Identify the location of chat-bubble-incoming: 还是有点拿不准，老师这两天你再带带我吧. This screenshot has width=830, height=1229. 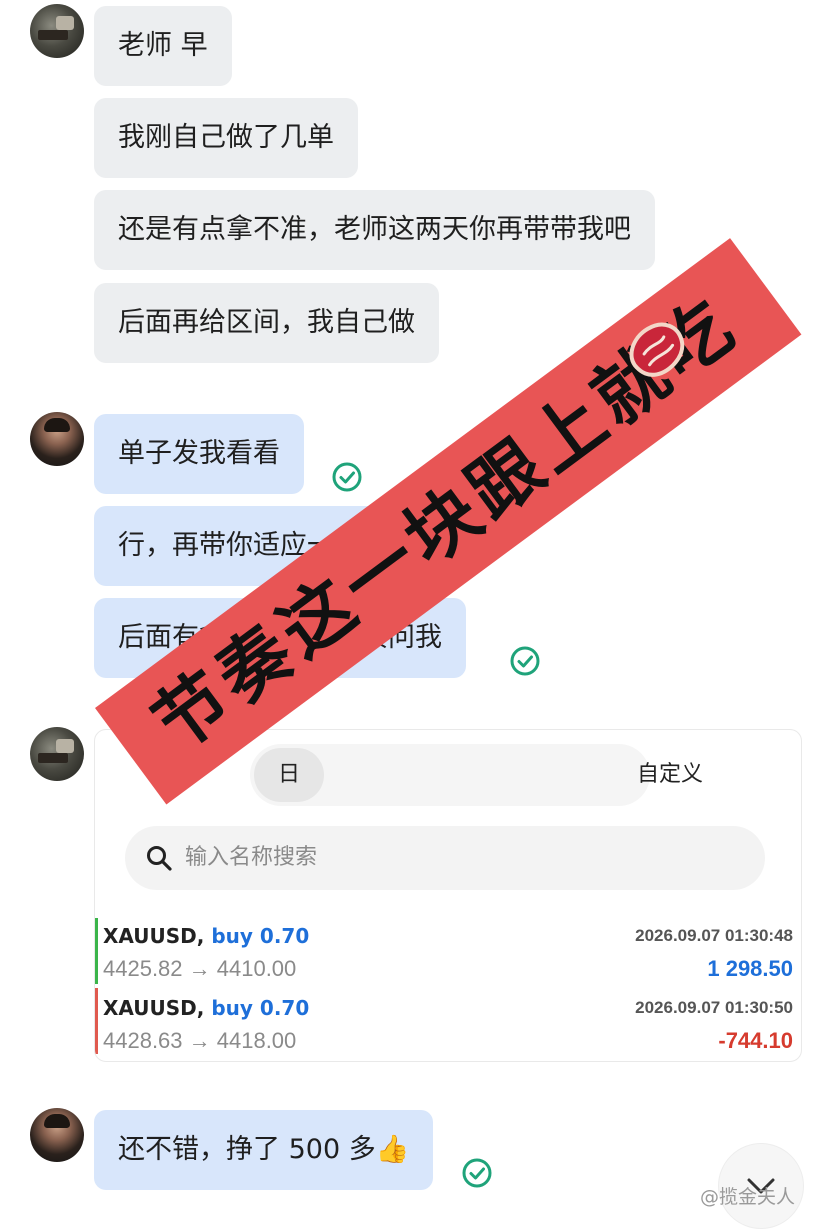
(374, 230).